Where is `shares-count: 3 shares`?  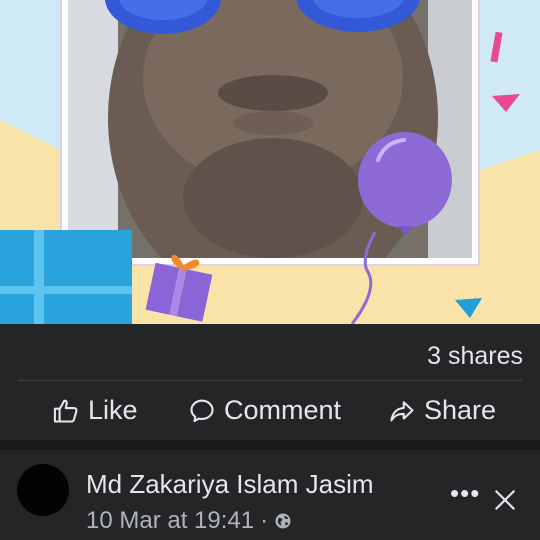 shares-count: 3 shares is located at coordinates (475, 356).